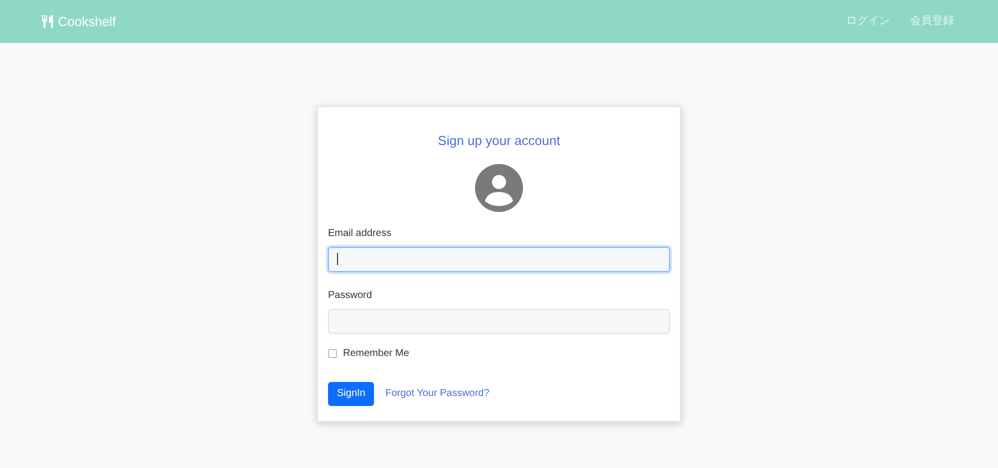 Image resolution: width=998 pixels, height=468 pixels. What do you see at coordinates (499, 141) in the screenshot?
I see `card-title: Sign up your account` at bounding box center [499, 141].